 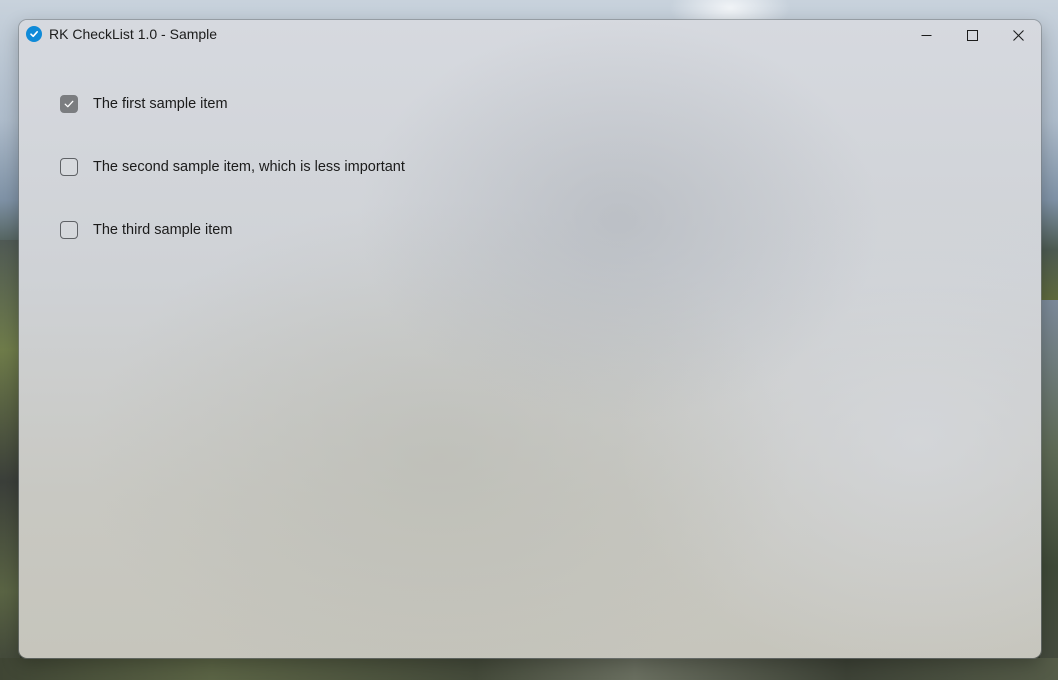 What do you see at coordinates (530, 35) in the screenshot?
I see `title-bar: RK CheckList 1.0 - Sample` at bounding box center [530, 35].